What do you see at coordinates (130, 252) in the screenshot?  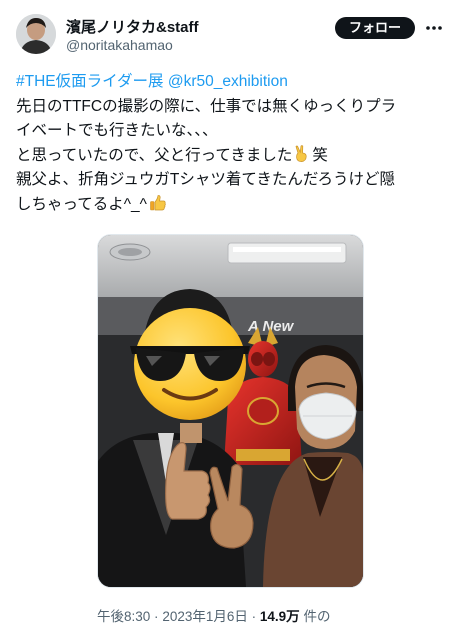 I see `ceiling-vent` at bounding box center [130, 252].